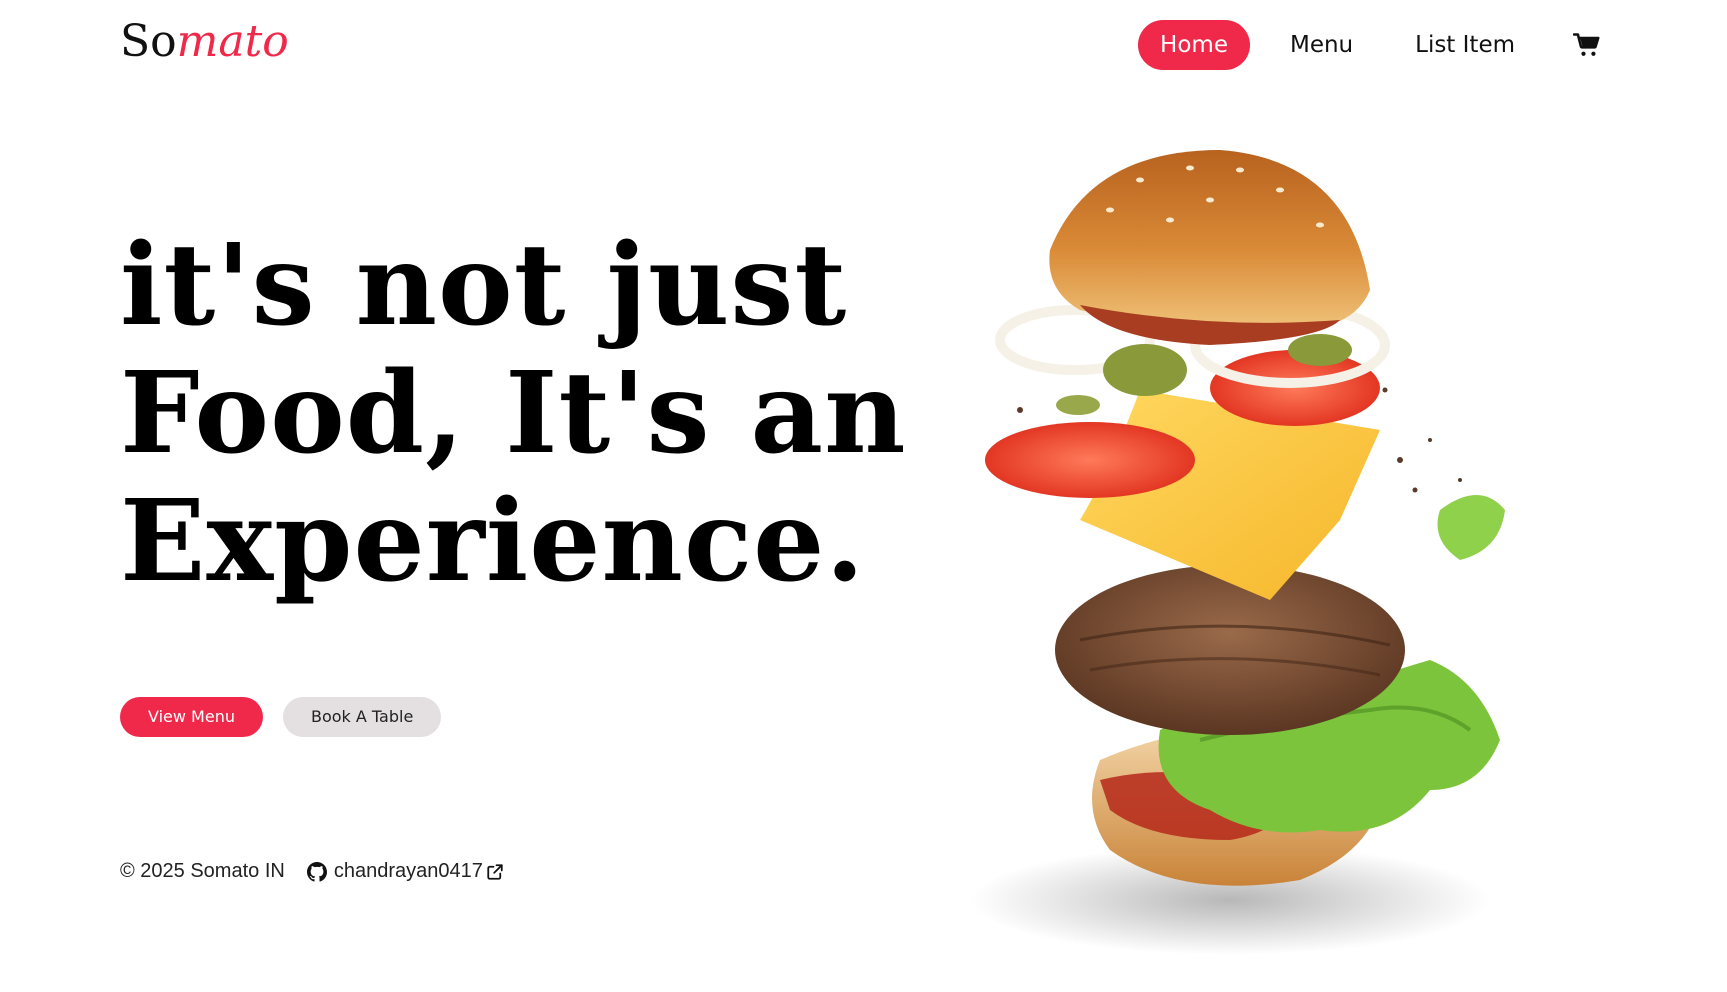  Describe the element at coordinates (281, 717) in the screenshot. I see `hero-buttons: View Menu Book A Table` at that location.